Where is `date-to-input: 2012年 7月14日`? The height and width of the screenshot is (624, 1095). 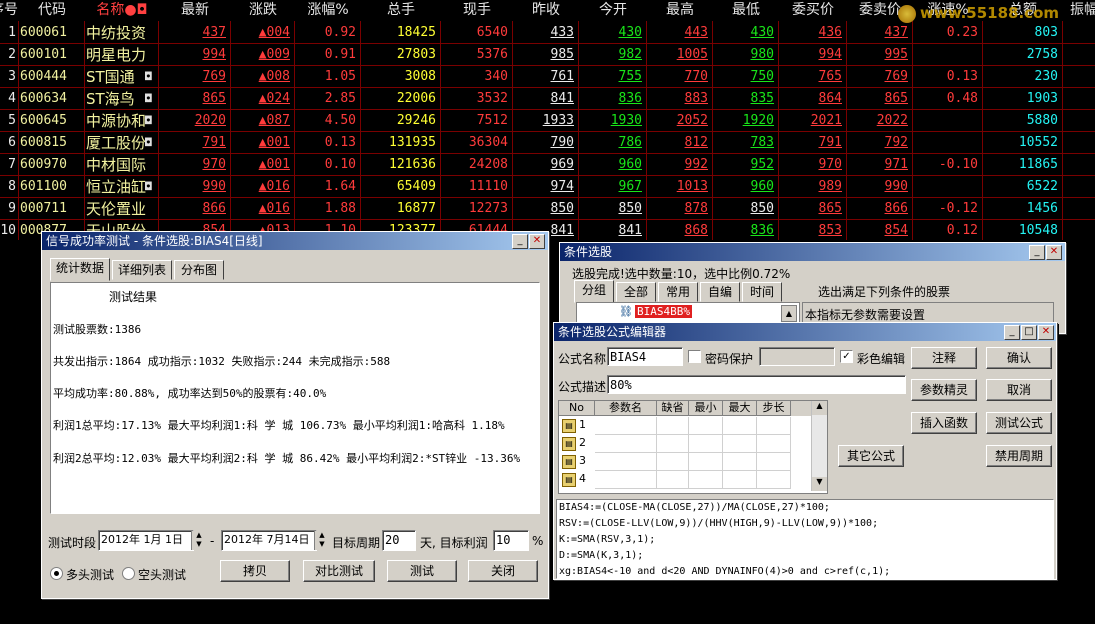 date-to-input: 2012年 7月14日 is located at coordinates (269, 540).